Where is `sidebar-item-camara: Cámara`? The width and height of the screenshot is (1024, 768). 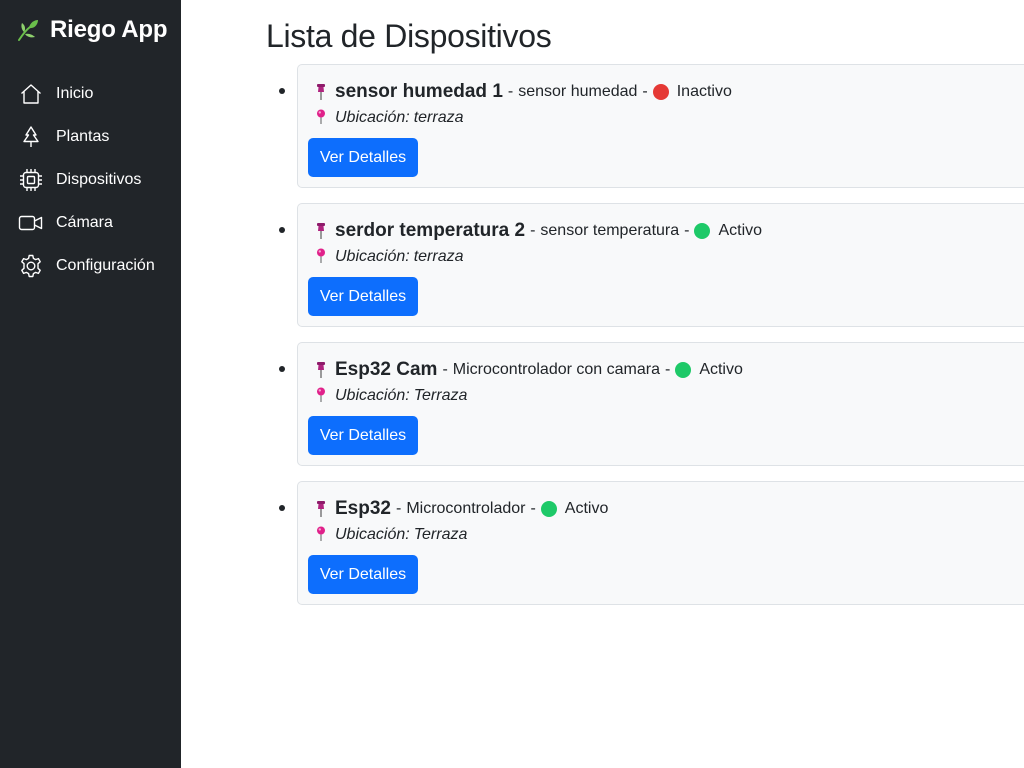
sidebar-item-camara: Cámara is located at coordinates (98, 222).